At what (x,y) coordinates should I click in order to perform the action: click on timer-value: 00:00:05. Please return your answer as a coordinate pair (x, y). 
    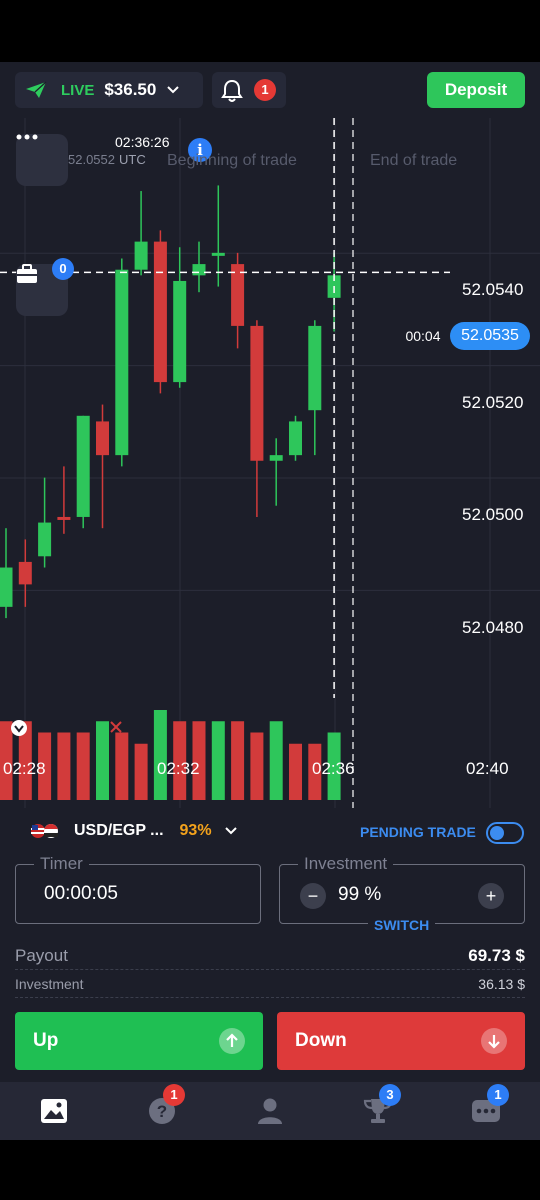
    Looking at the image, I should click on (81, 893).